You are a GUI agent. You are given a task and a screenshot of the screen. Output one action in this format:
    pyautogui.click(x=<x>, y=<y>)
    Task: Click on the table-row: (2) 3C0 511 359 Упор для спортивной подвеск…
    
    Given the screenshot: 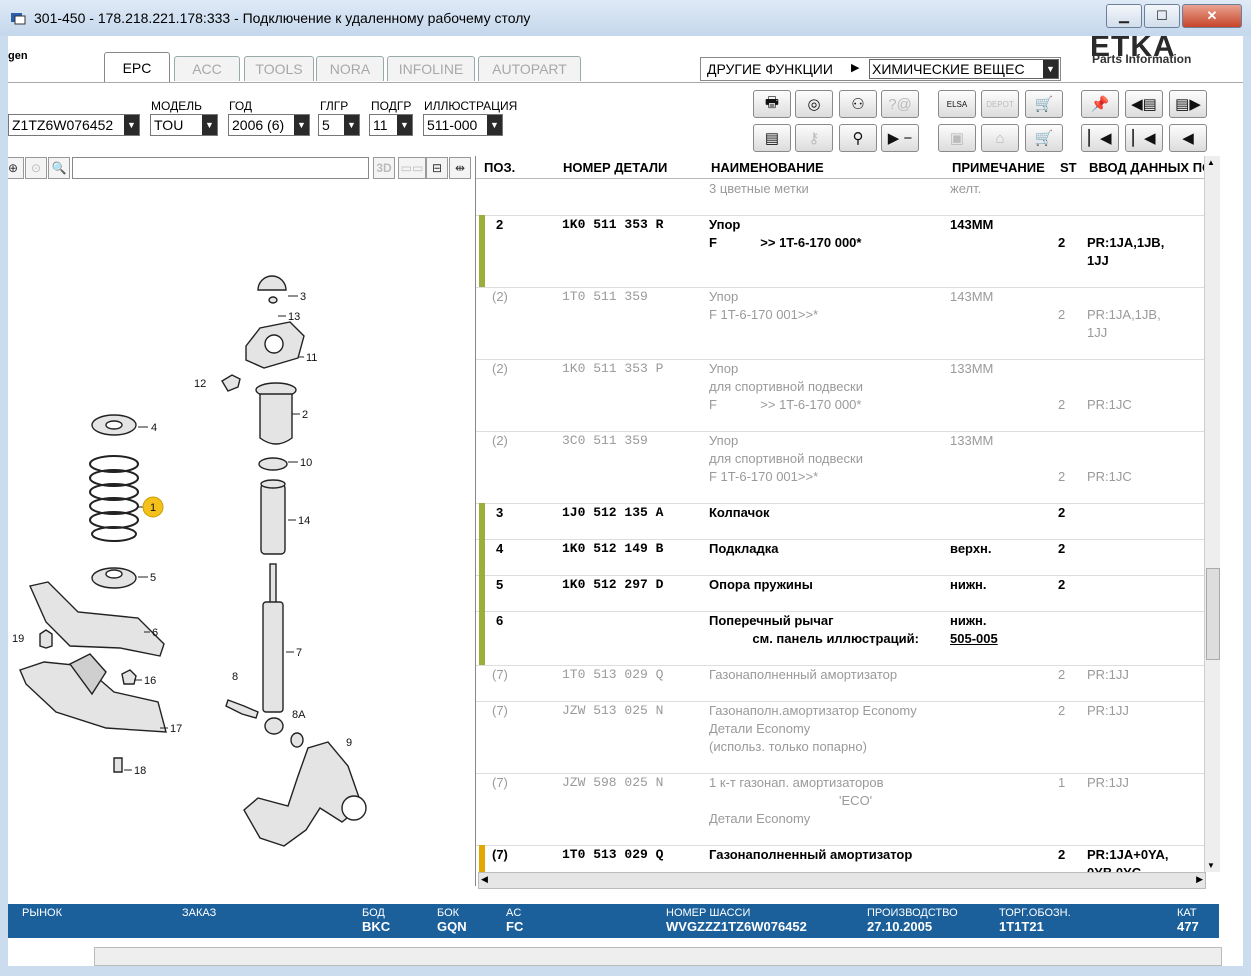 What is the action you would take?
    pyautogui.click(x=840, y=467)
    